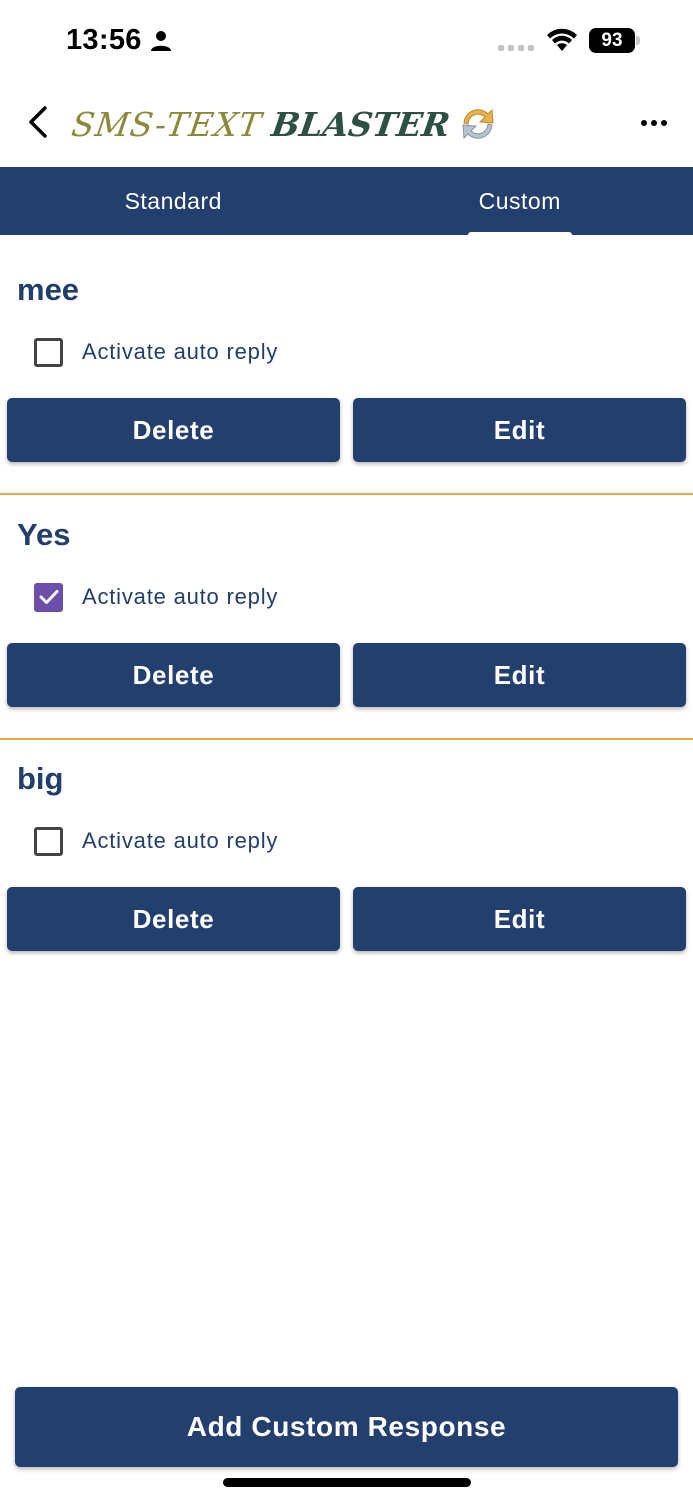  I want to click on app-header: SMS-TEXT BLASTER, so click(346, 125).